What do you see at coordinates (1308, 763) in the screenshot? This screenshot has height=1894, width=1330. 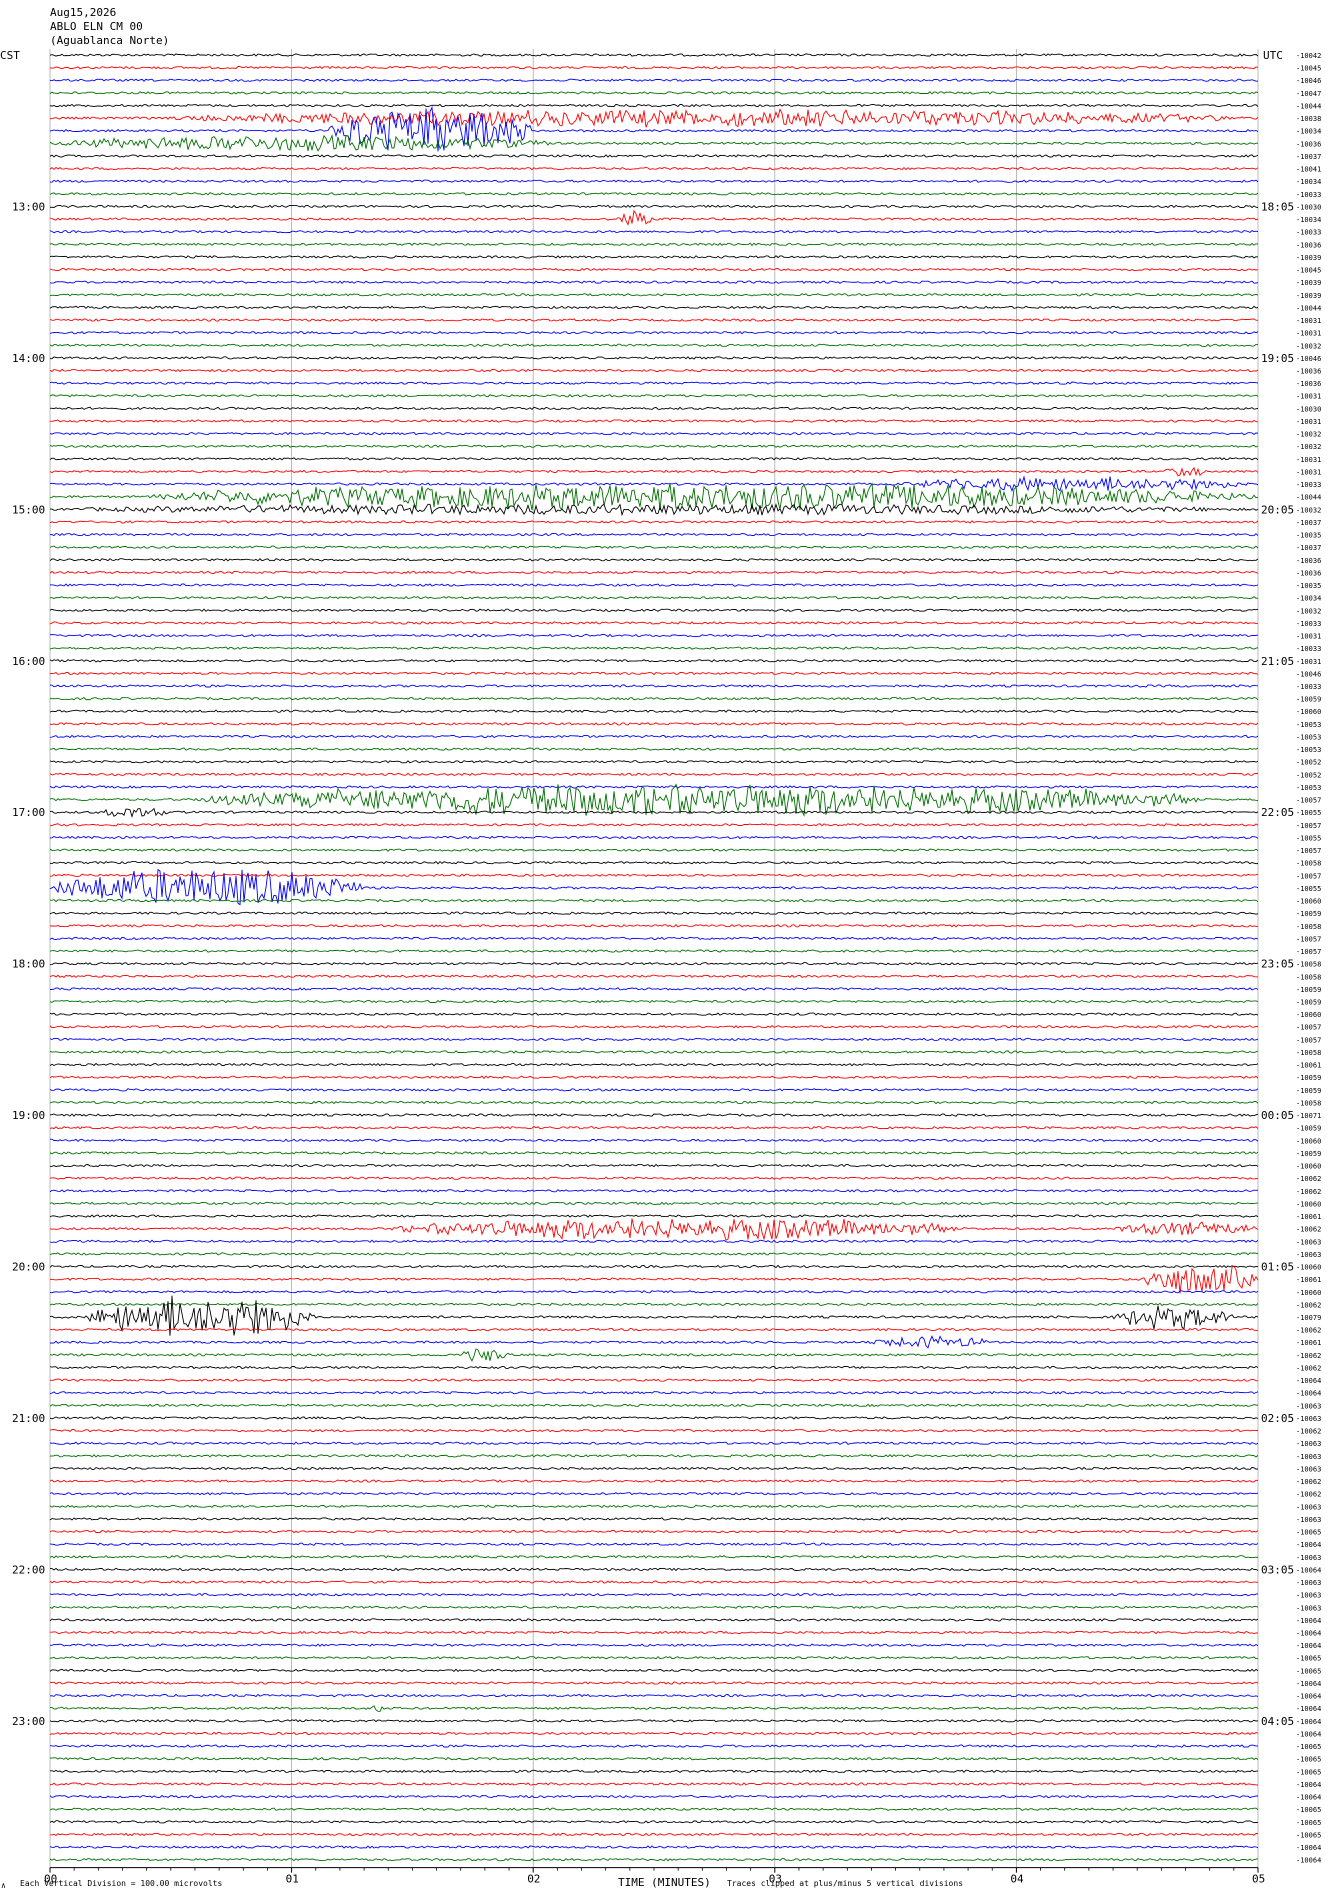 I see `offset-label: -10052` at bounding box center [1308, 763].